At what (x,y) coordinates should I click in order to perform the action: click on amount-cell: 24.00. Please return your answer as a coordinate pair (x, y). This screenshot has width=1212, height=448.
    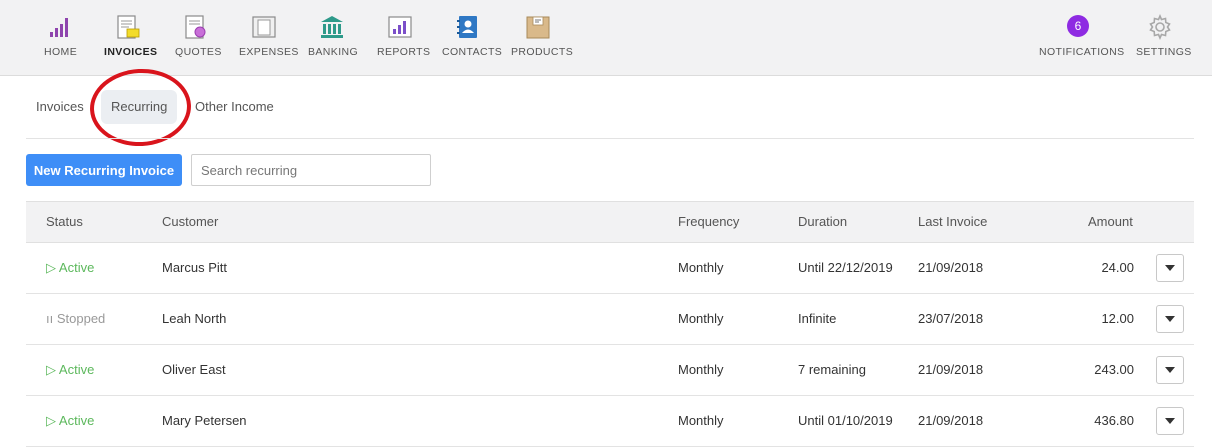
    Looking at the image, I should click on (1117, 267).